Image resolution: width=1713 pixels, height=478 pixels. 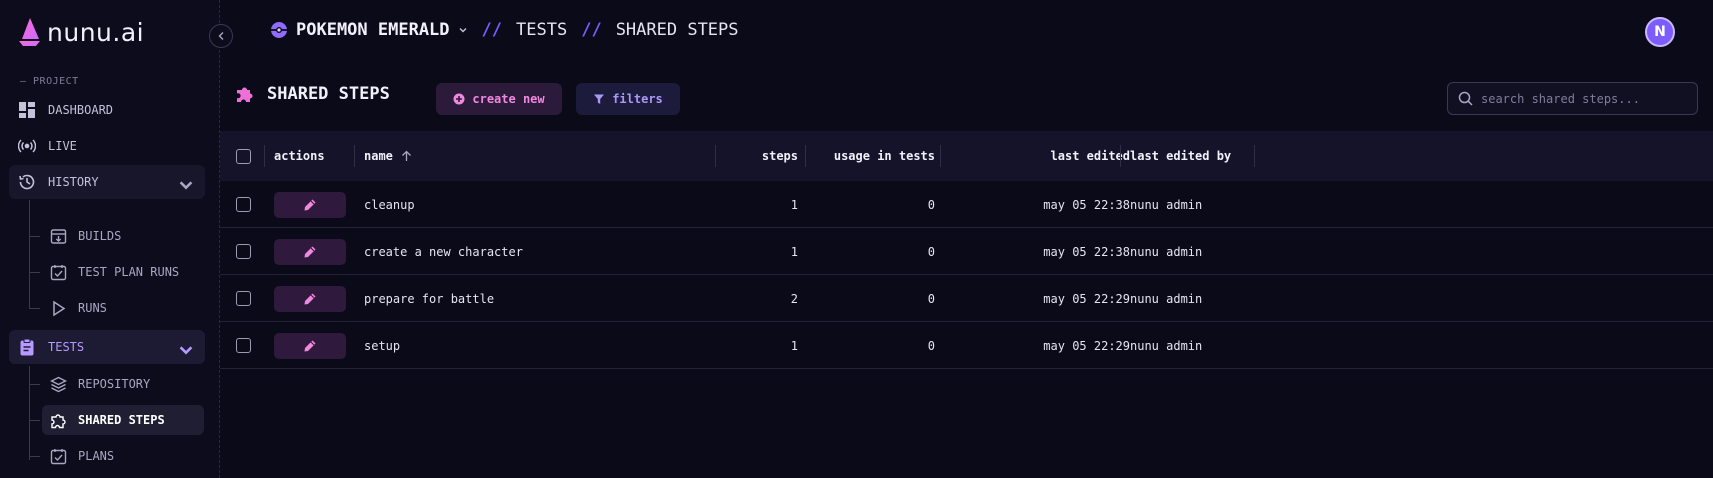 What do you see at coordinates (499, 99) in the screenshot?
I see `create-new-button: create new` at bounding box center [499, 99].